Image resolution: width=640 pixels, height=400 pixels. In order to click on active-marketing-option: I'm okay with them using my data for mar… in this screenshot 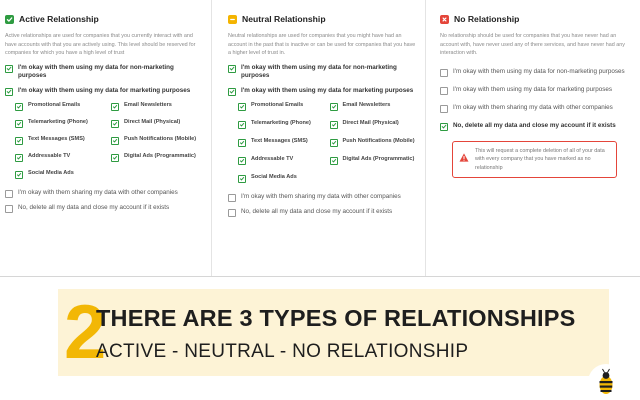, I will do `click(104, 91)`.